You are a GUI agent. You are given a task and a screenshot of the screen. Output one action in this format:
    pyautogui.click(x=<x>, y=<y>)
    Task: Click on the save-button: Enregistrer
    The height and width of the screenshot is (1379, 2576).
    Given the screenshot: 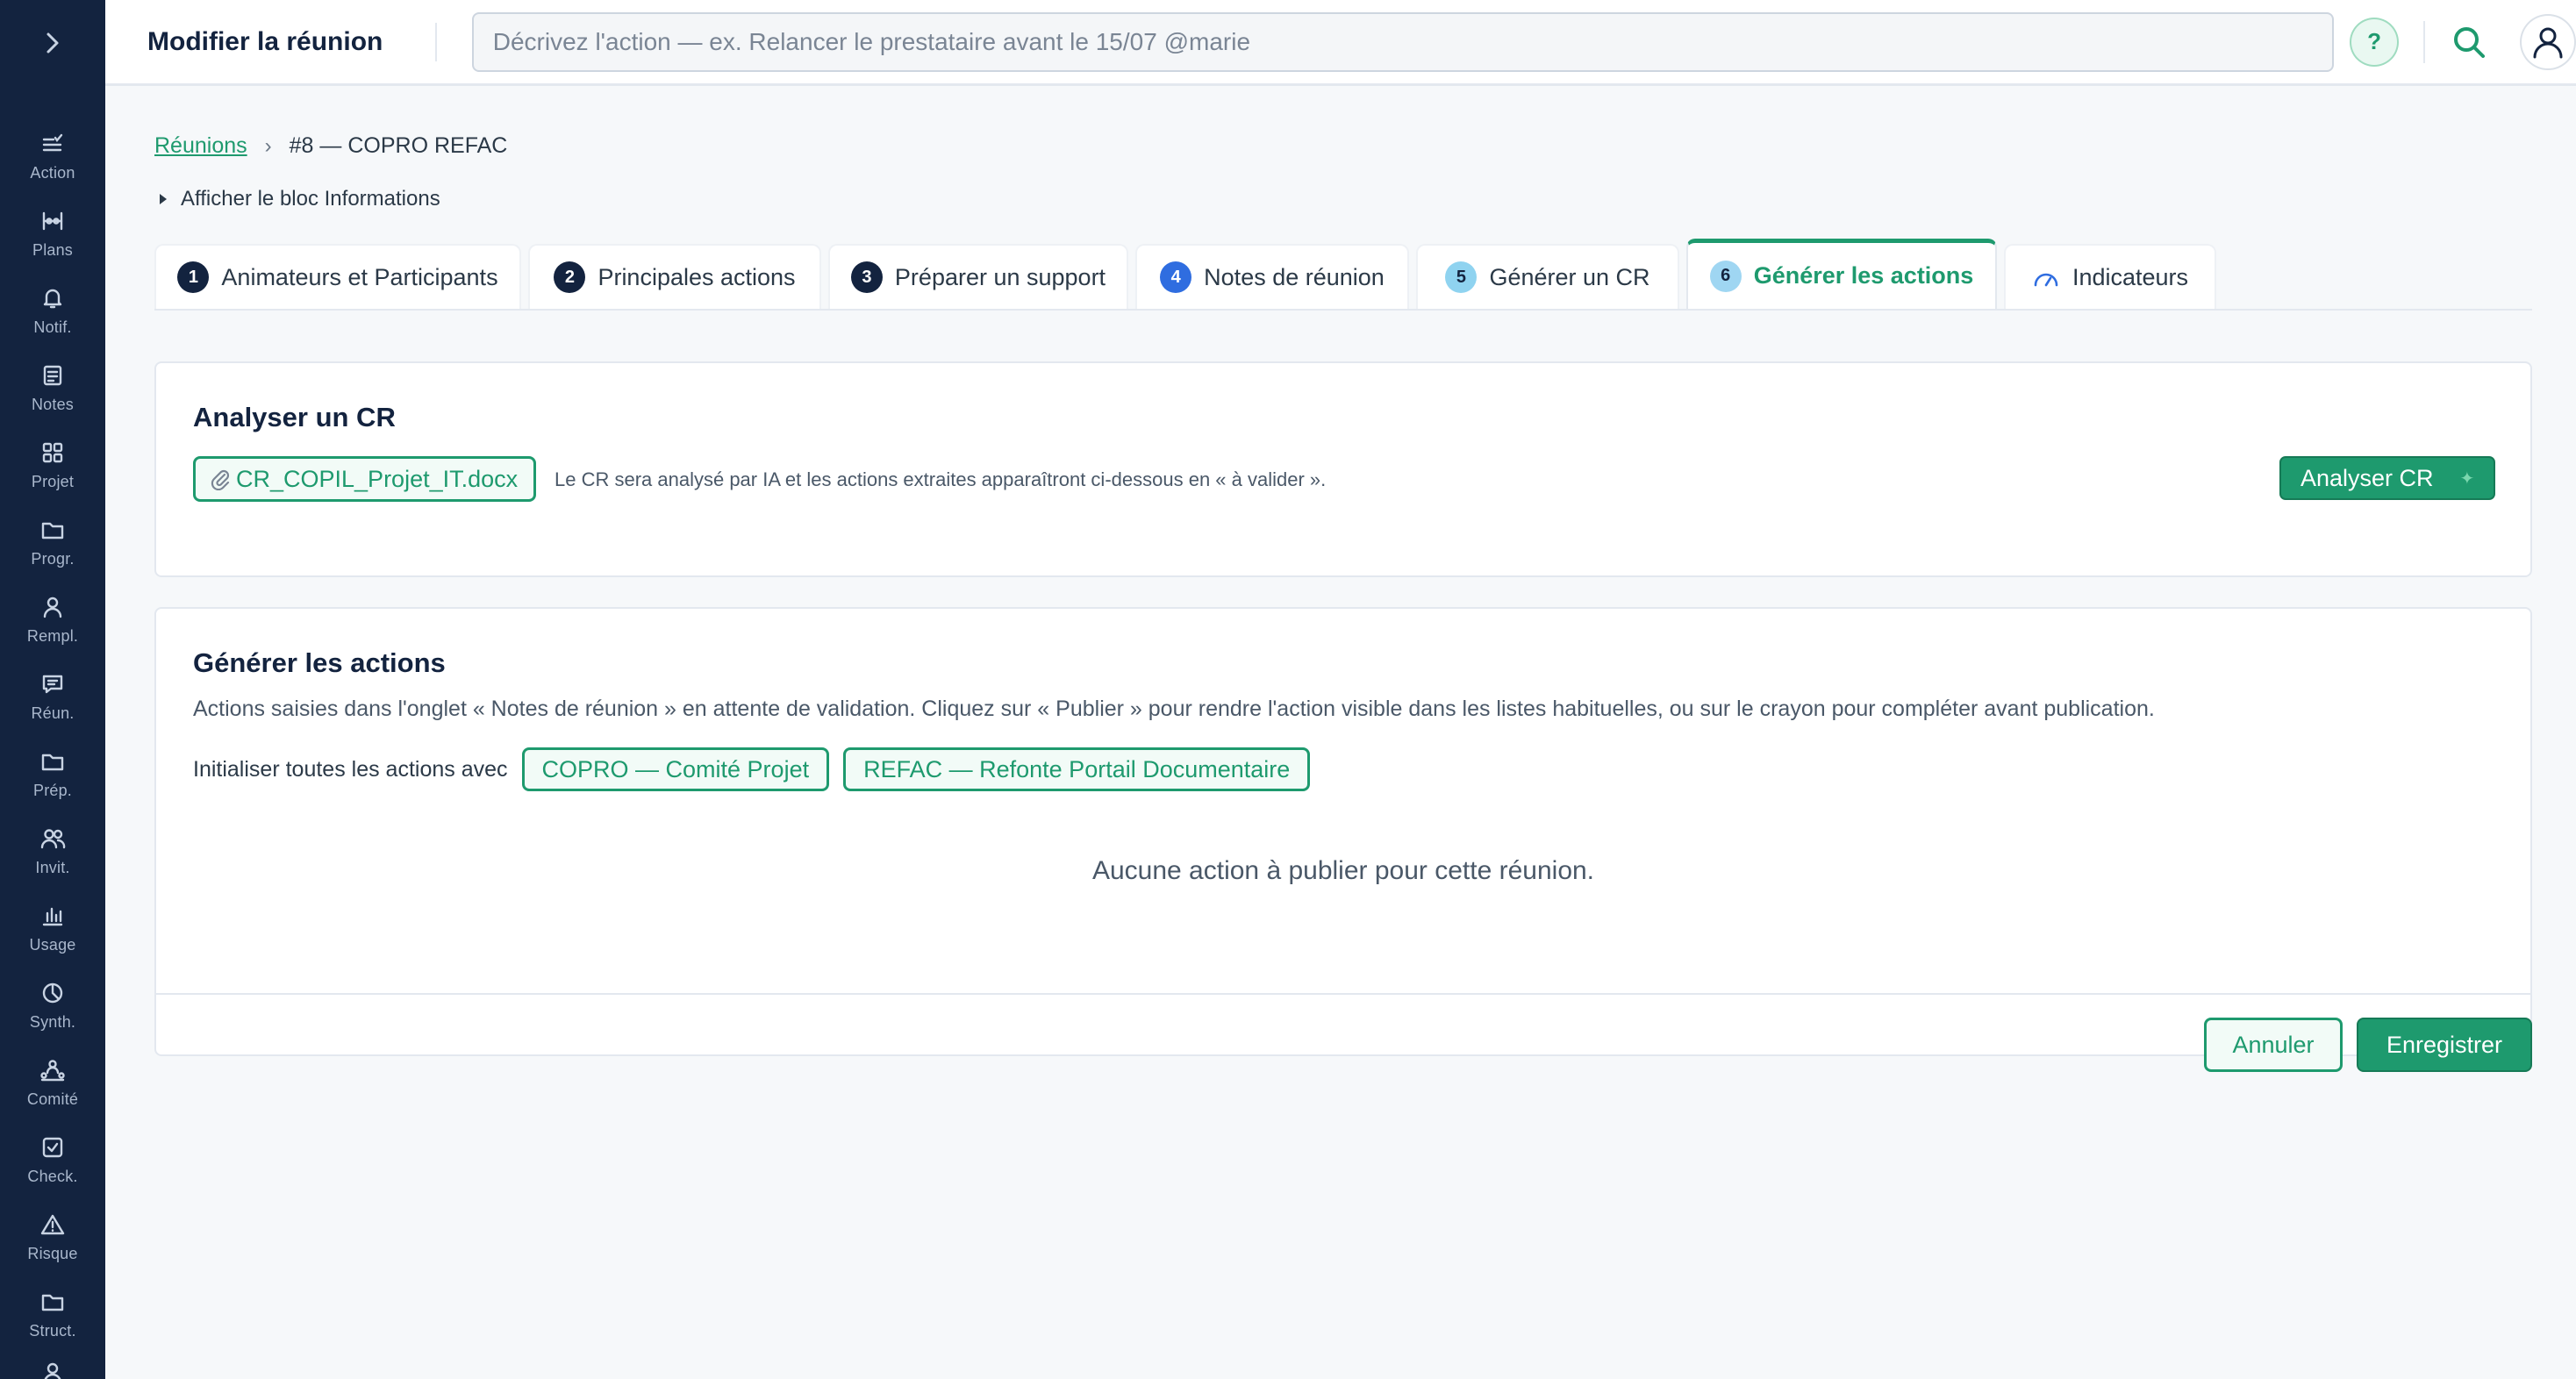 What is the action you would take?
    pyautogui.click(x=2444, y=1045)
    